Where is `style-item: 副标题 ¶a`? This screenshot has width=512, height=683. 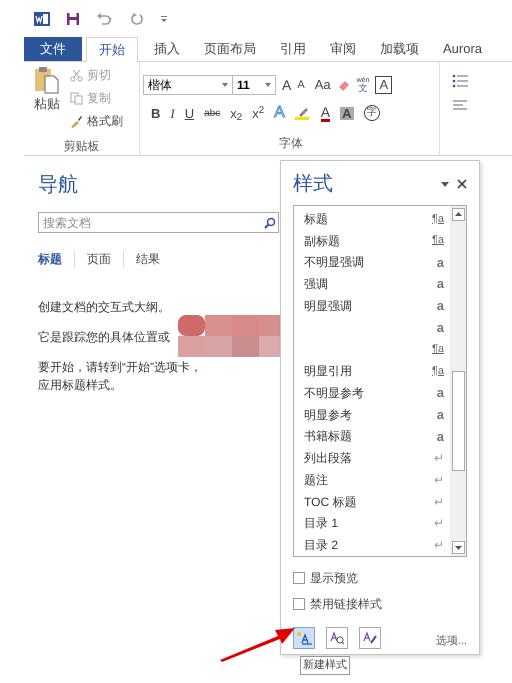
style-item: 副标题 ¶a is located at coordinates (372, 241).